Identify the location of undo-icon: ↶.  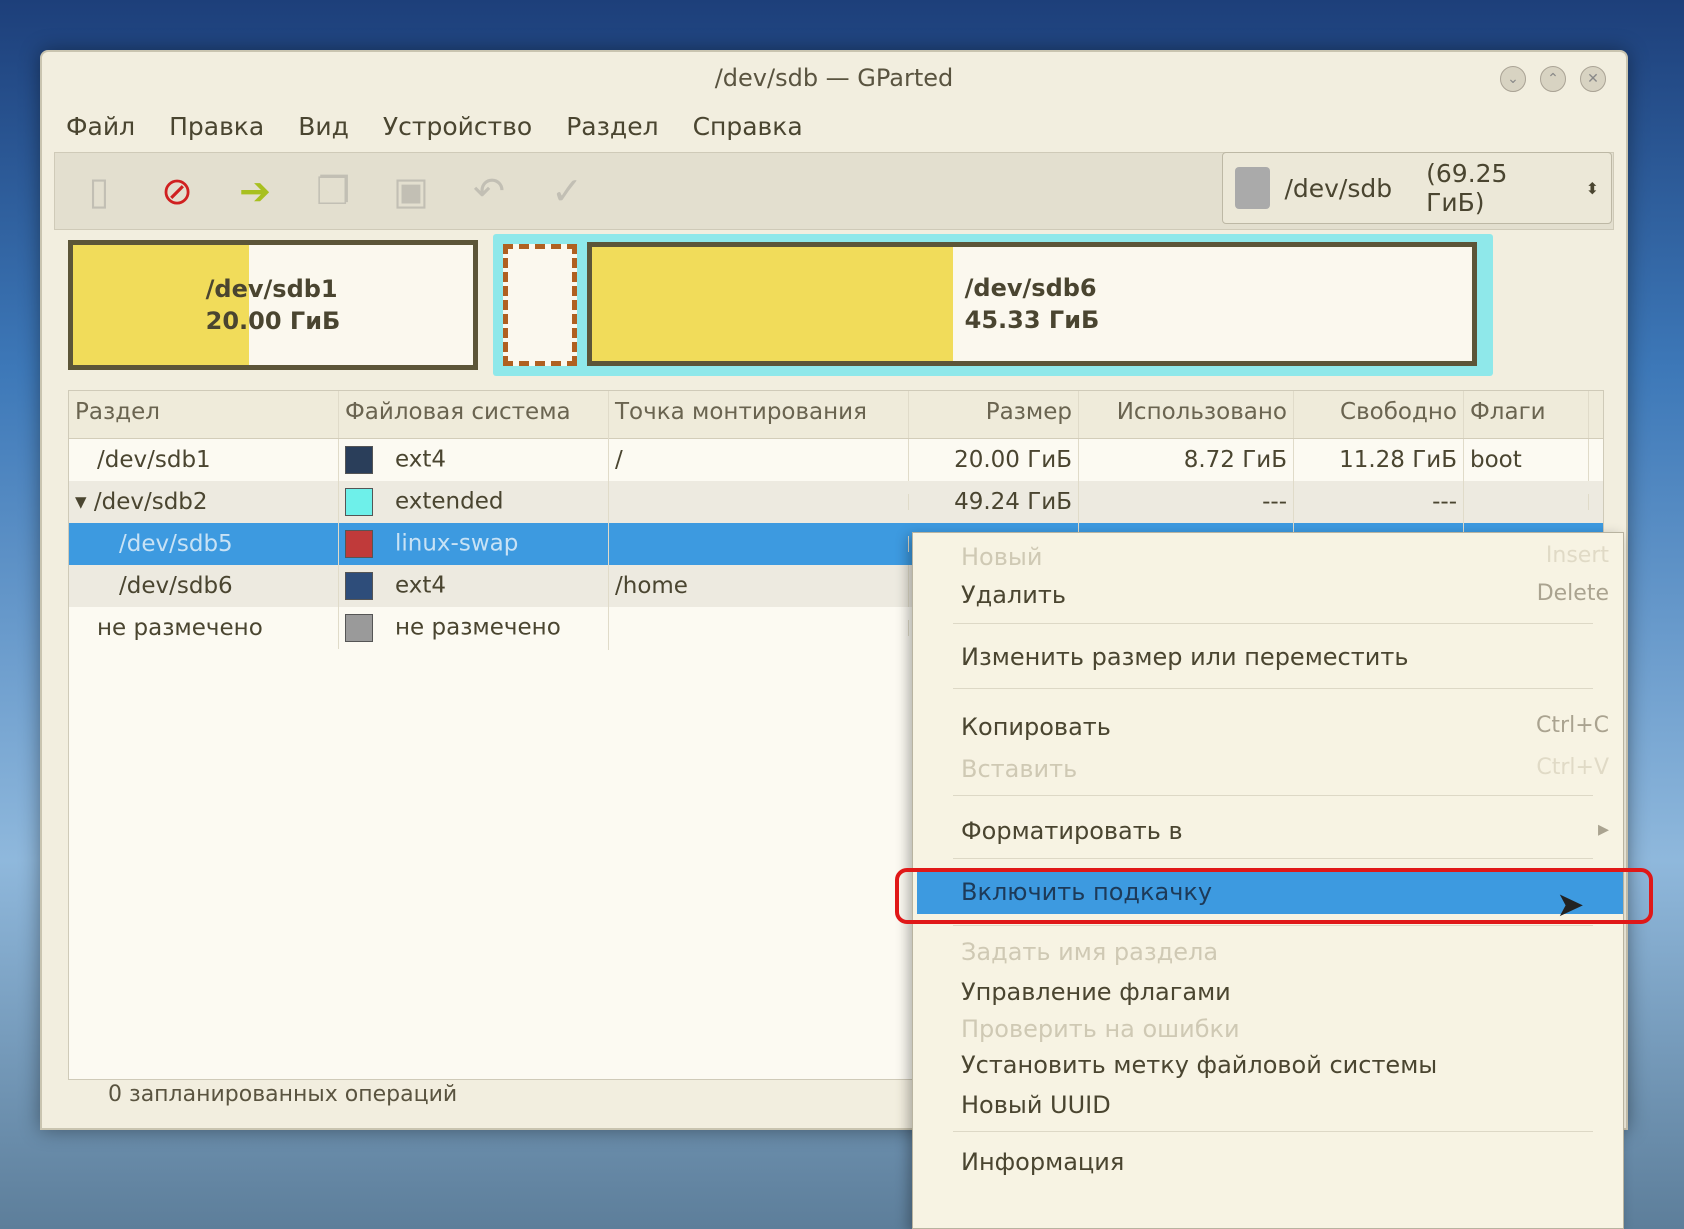
(489, 191).